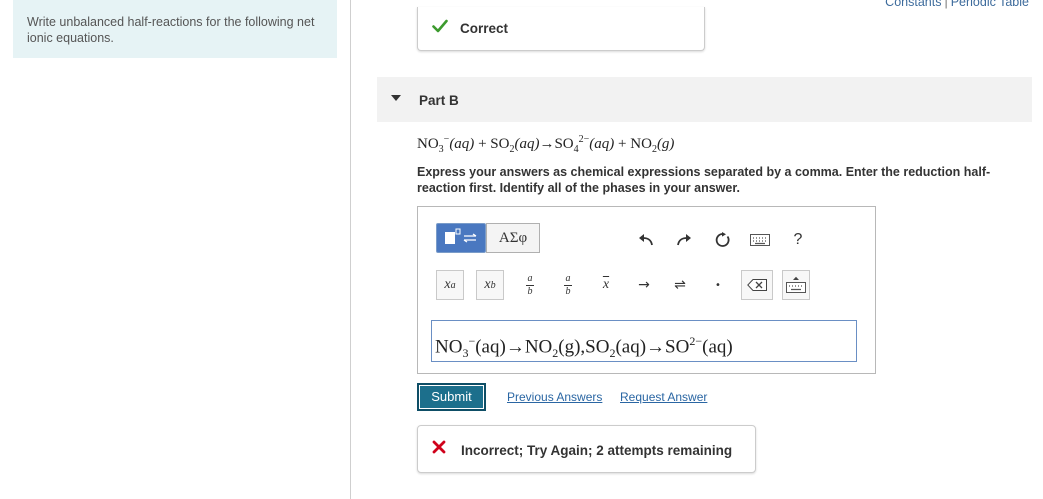 The height and width of the screenshot is (499, 1043). What do you see at coordinates (704, 99) in the screenshot?
I see `part-header` at bounding box center [704, 99].